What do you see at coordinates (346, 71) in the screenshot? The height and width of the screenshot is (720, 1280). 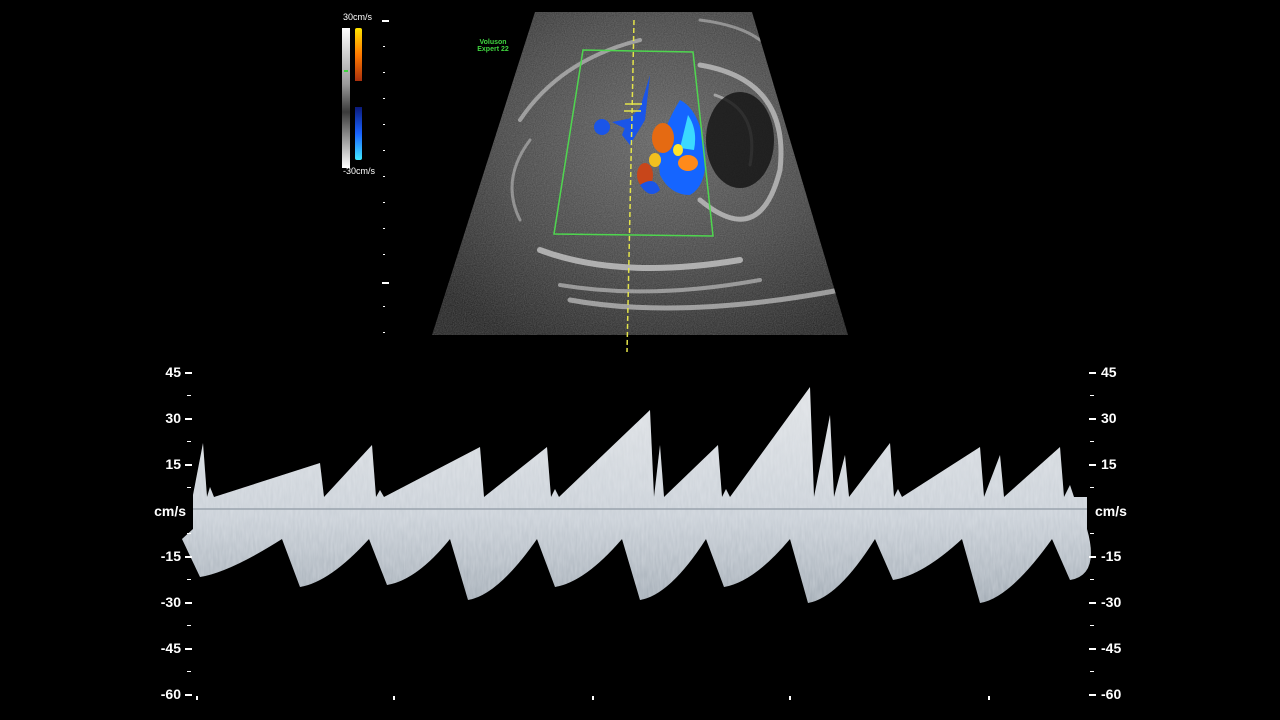 I see `color-scale-baseline-marker` at bounding box center [346, 71].